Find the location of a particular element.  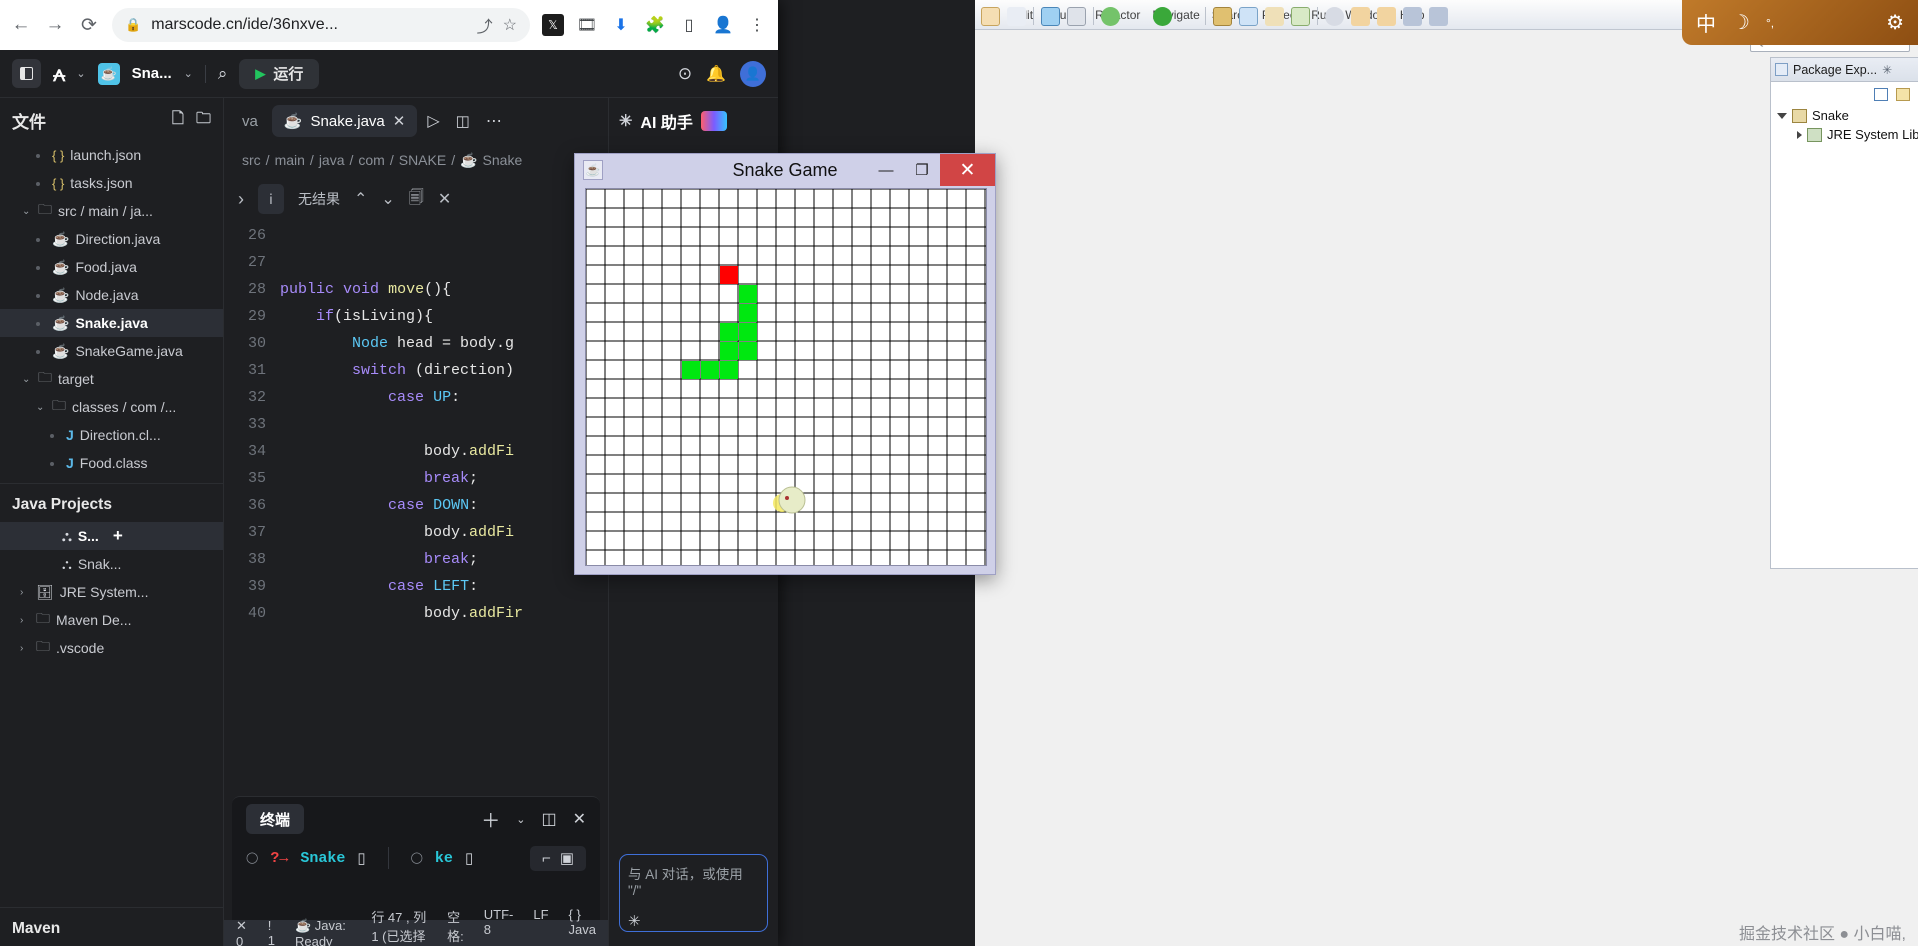

crumb-snake: Snake is located at coordinates (503, 160).